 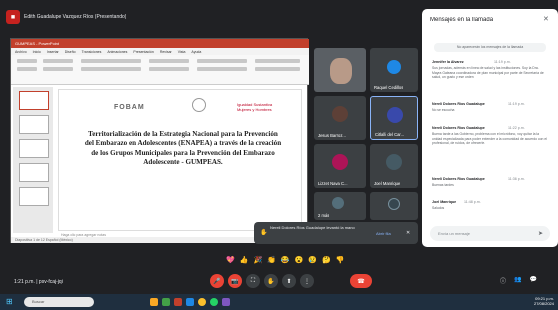 I want to click on government-seal-icon, so click(x=199, y=105).